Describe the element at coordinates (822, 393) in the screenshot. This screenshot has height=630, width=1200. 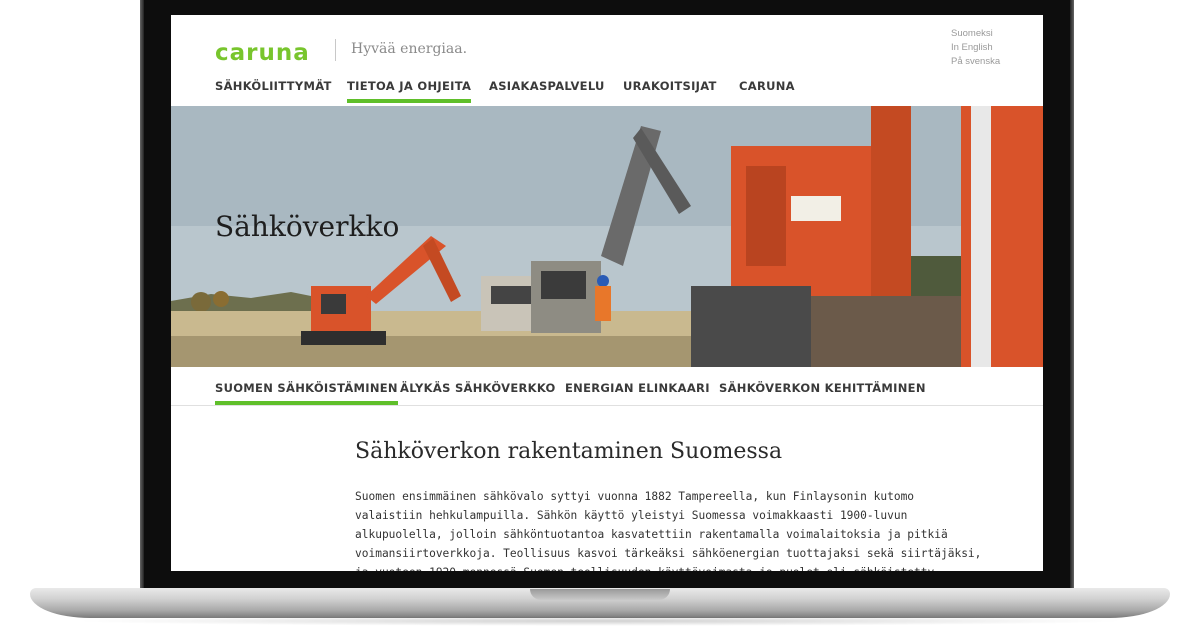
I see `subnav-item-sahkoverkon-kehittaminen: SÄHKÖVERKON KEHITTÄMINEN` at that location.